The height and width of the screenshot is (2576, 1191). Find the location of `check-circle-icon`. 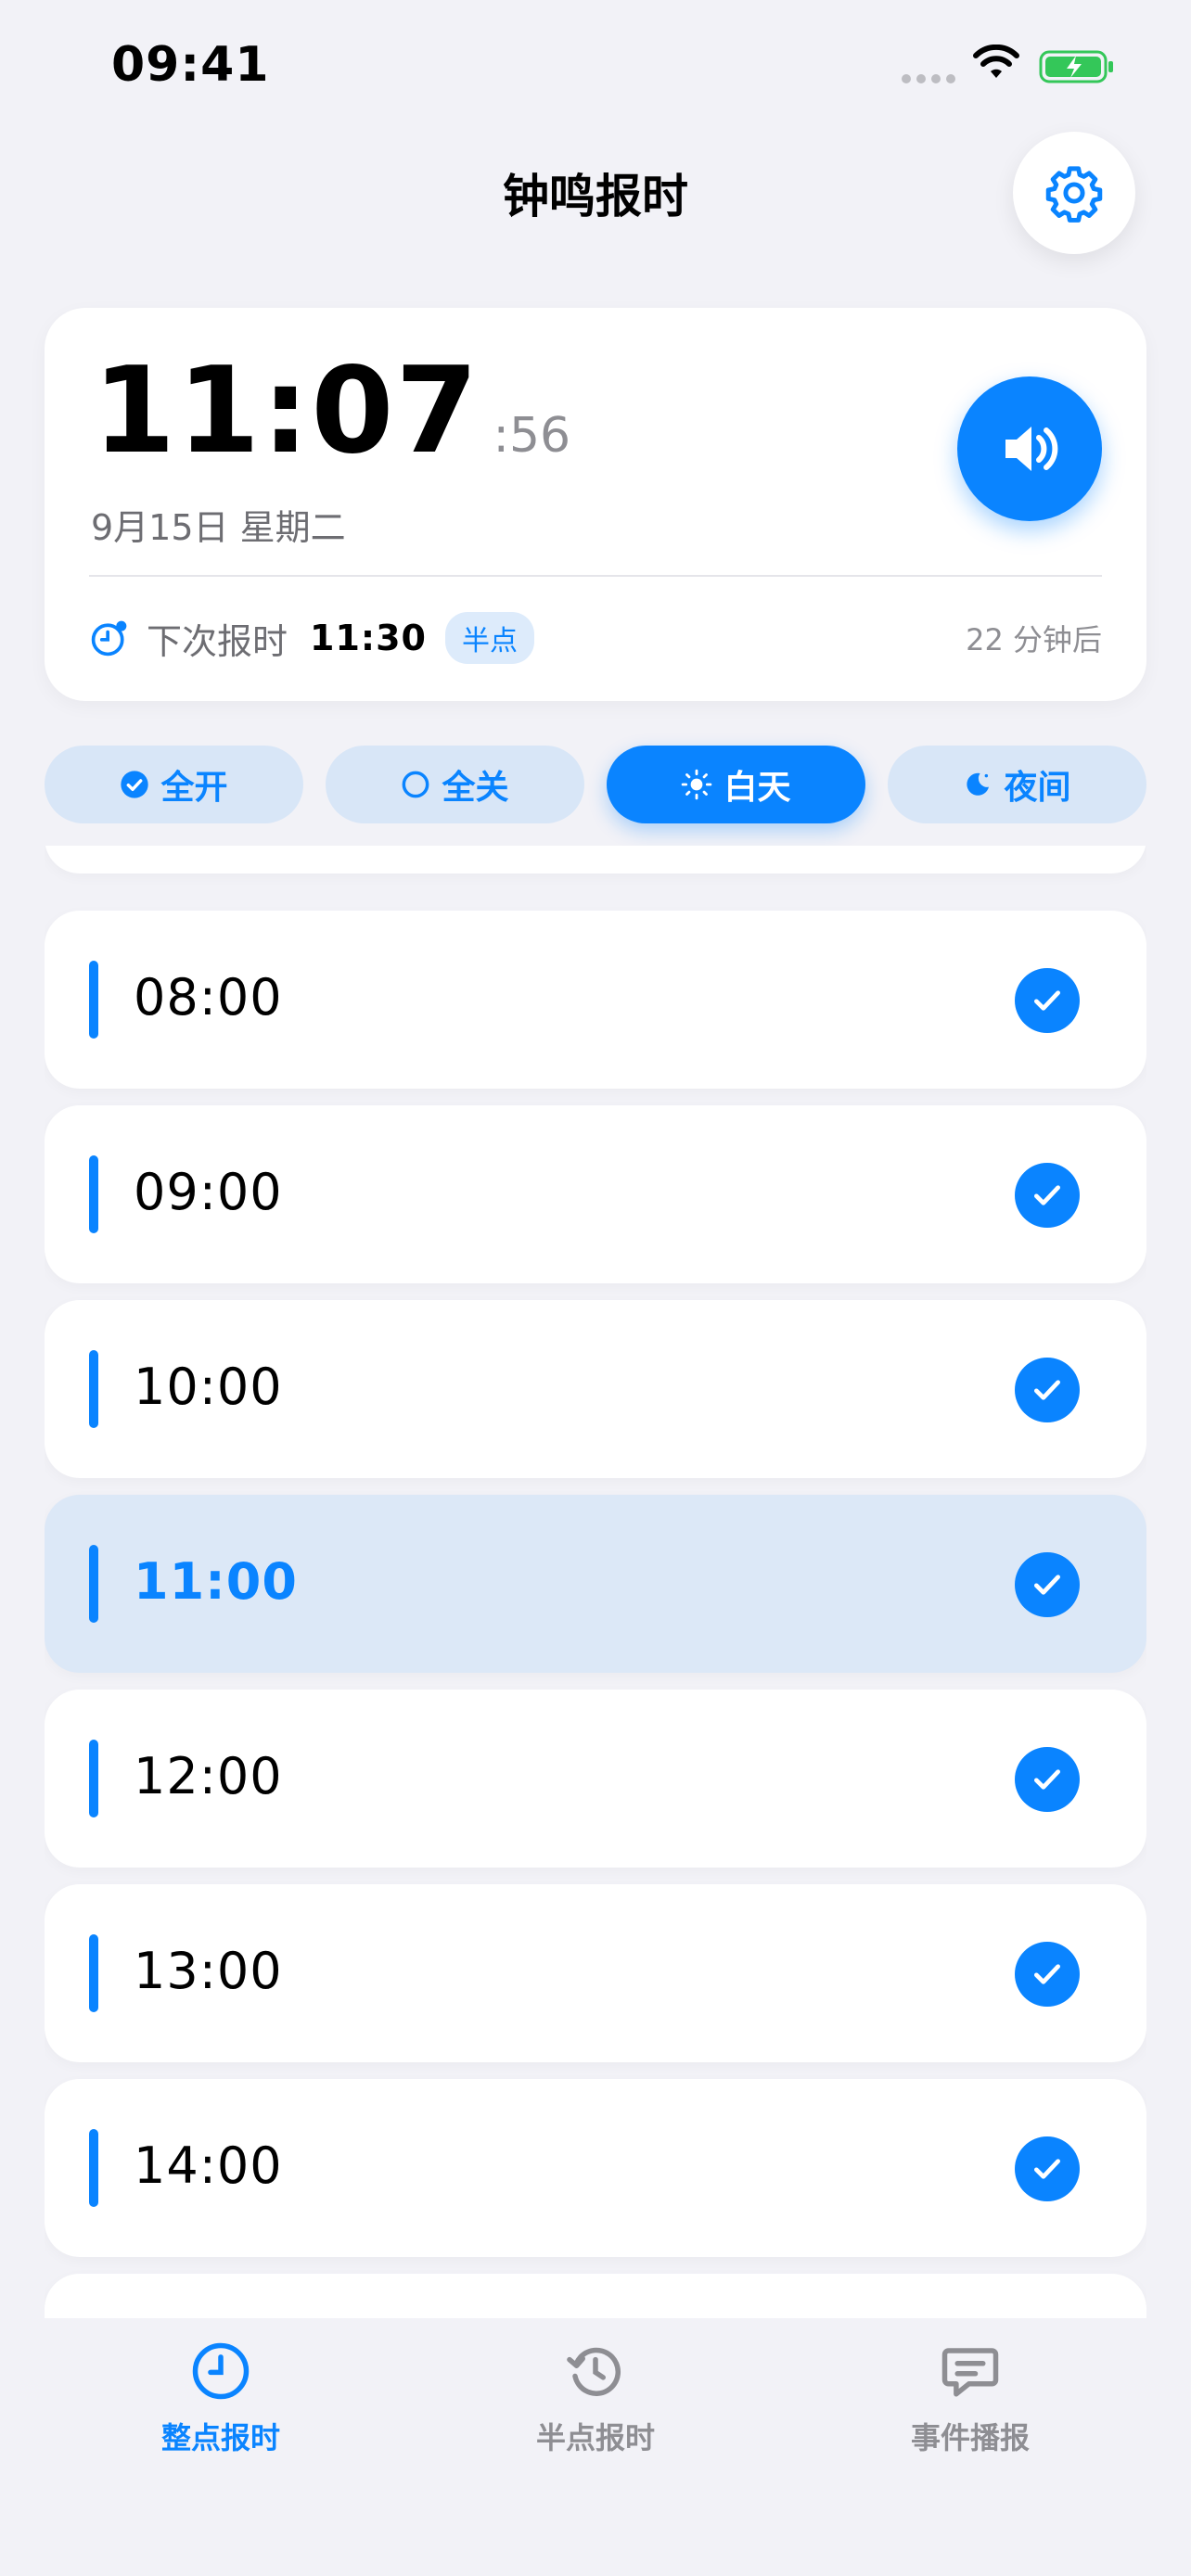

check-circle-icon is located at coordinates (135, 784).